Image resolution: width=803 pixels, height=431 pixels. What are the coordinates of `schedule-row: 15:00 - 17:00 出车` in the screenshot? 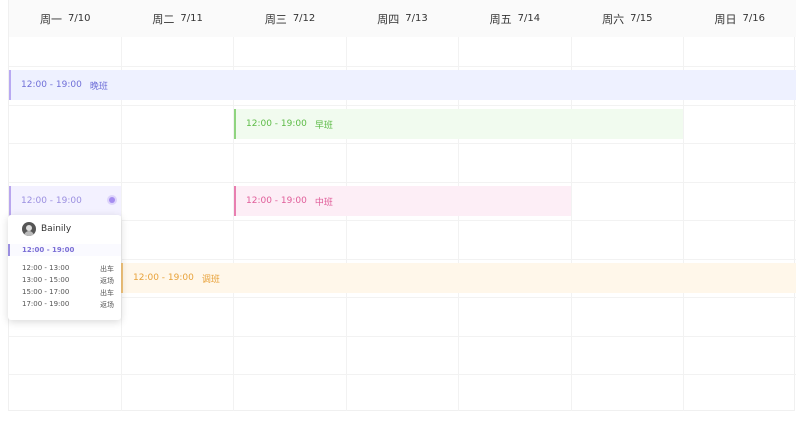 It's located at (68, 294).